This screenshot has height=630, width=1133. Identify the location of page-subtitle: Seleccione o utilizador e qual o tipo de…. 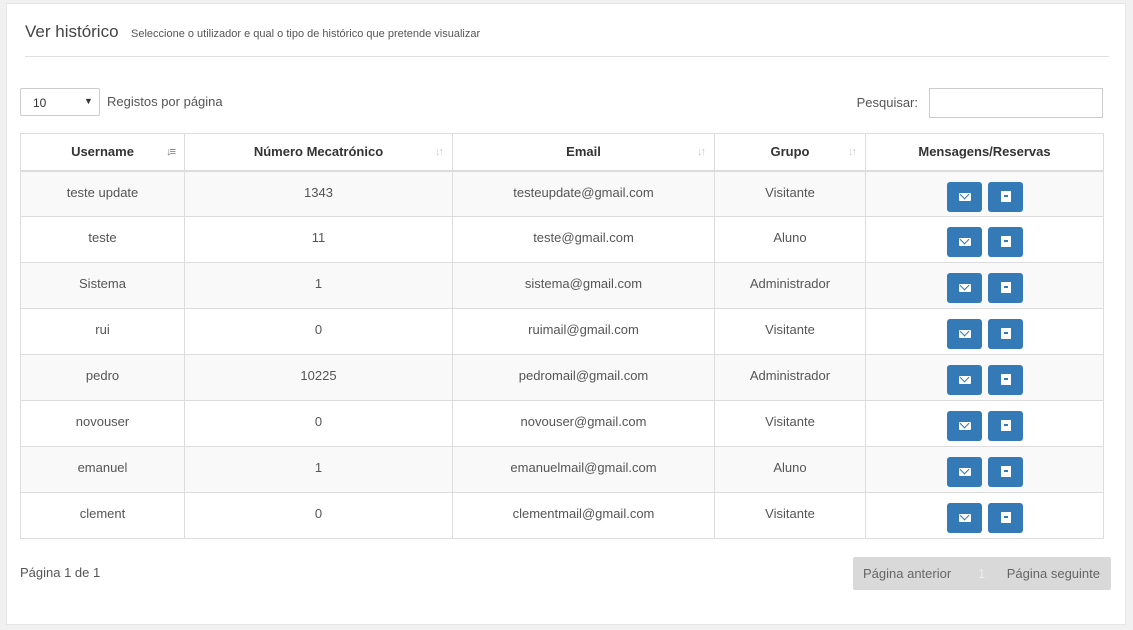
(306, 34).